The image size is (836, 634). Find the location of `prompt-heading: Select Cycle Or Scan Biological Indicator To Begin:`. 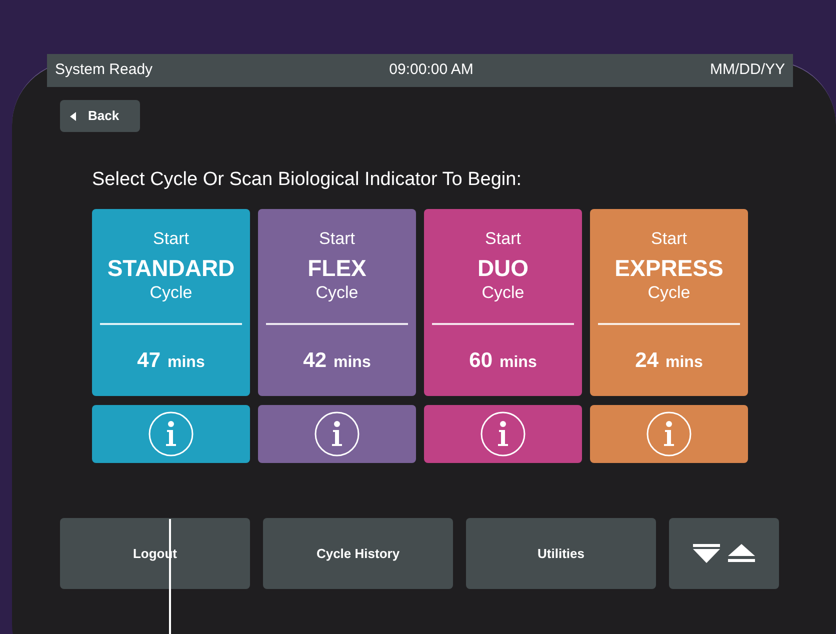

prompt-heading: Select Cycle Or Scan Biological Indicator To Begin: is located at coordinates (307, 180).